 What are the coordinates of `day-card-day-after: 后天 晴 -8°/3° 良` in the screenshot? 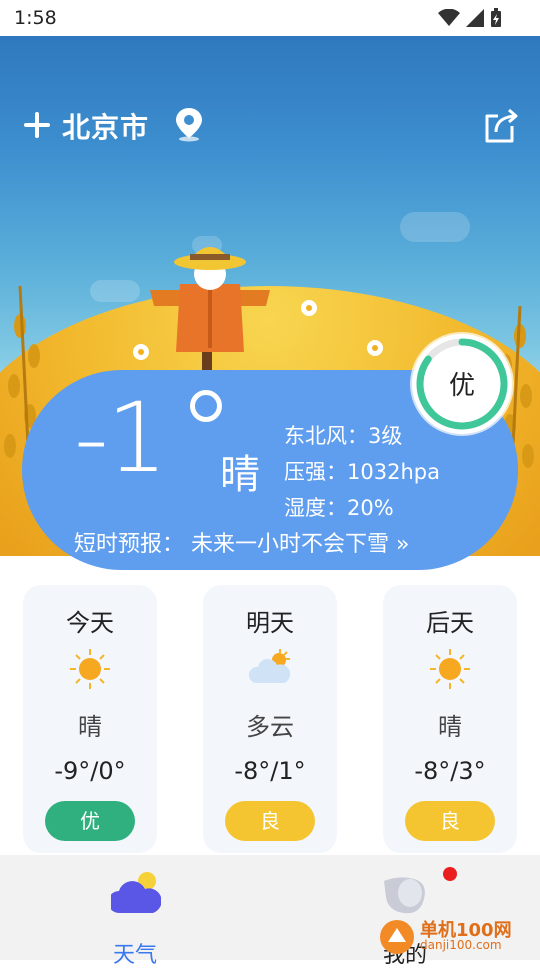 It's located at (450, 719).